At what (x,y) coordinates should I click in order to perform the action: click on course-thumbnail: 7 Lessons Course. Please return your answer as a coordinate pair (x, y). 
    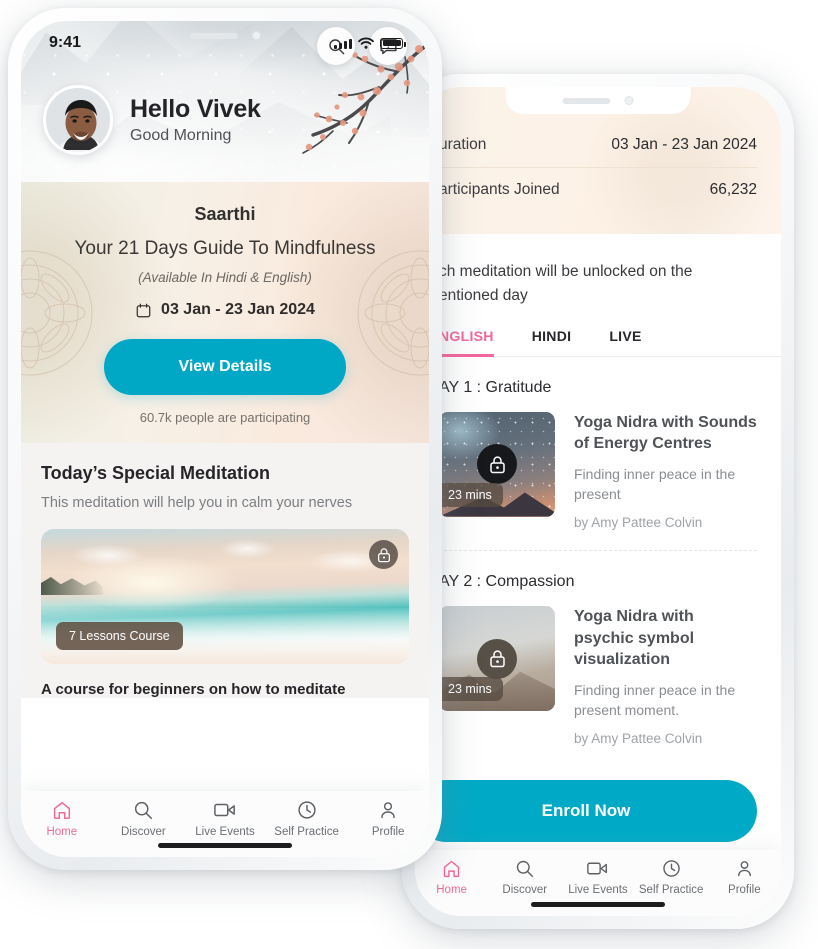
    Looking at the image, I should click on (225, 596).